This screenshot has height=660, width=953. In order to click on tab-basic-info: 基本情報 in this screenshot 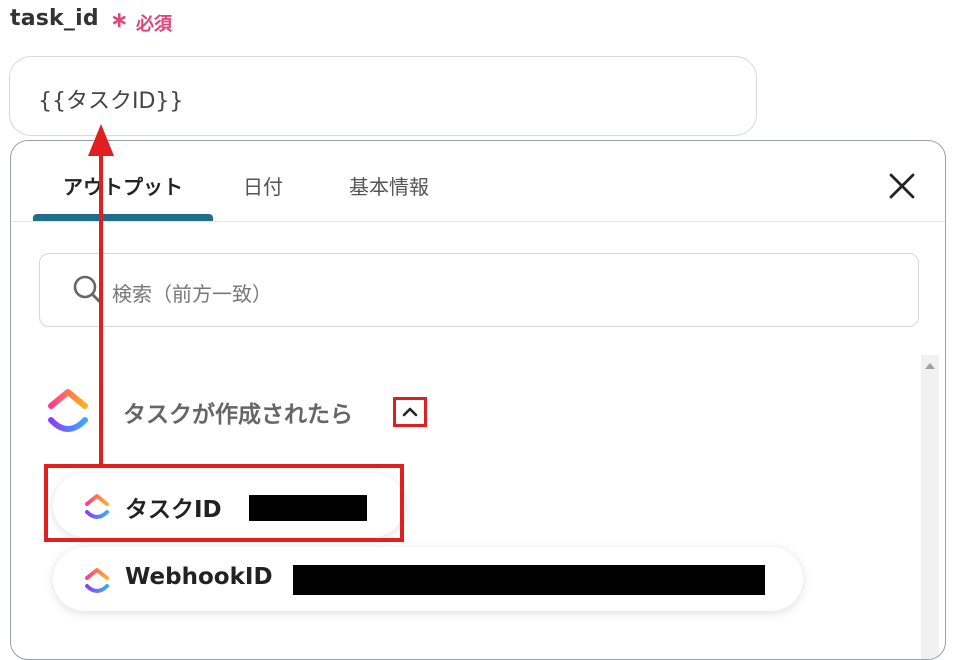, I will do `click(389, 185)`.